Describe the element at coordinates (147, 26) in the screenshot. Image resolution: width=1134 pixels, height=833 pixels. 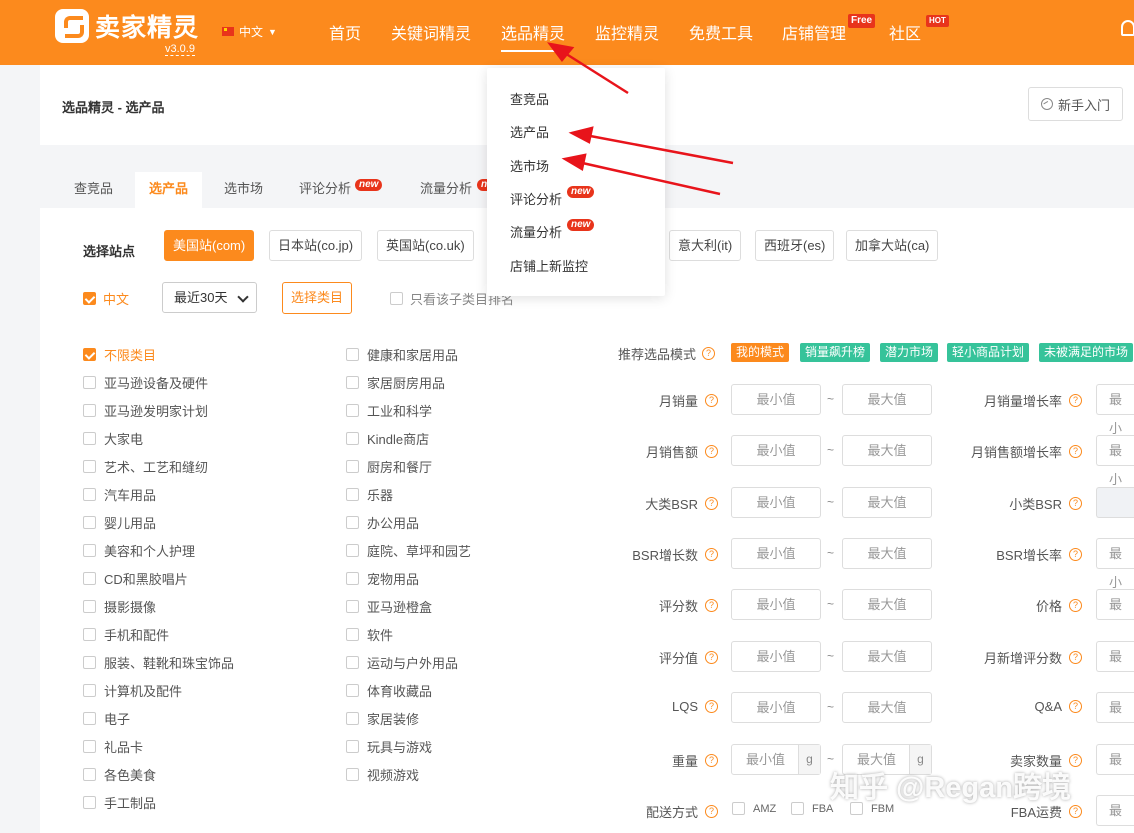
I see `brand-name: 卖家精灵` at that location.